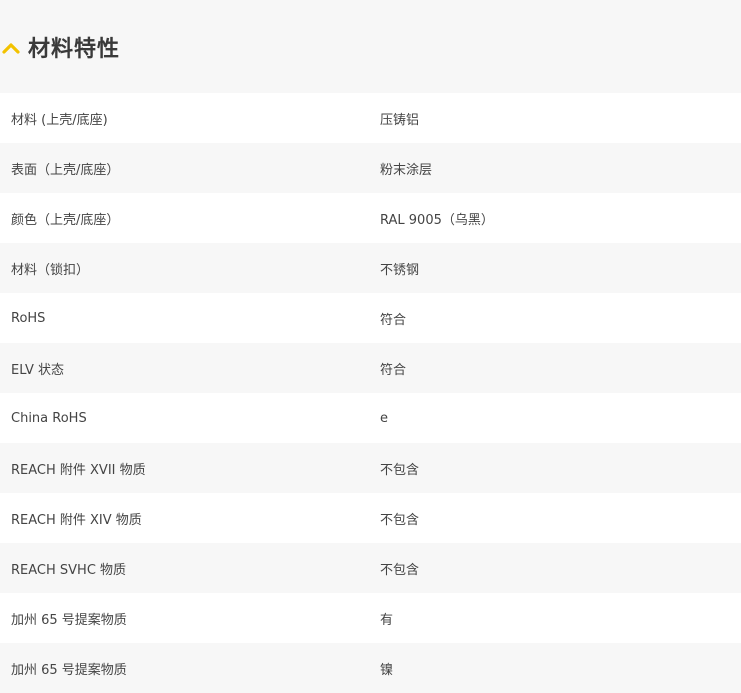 Image resolution: width=741 pixels, height=693 pixels. What do you see at coordinates (387, 670) in the screenshot?
I see `property-value: 镍` at bounding box center [387, 670].